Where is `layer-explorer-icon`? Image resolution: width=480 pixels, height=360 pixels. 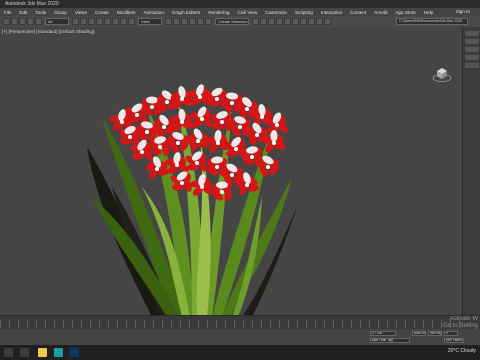
layer-explorer-icon is located at coordinates (271, 21).